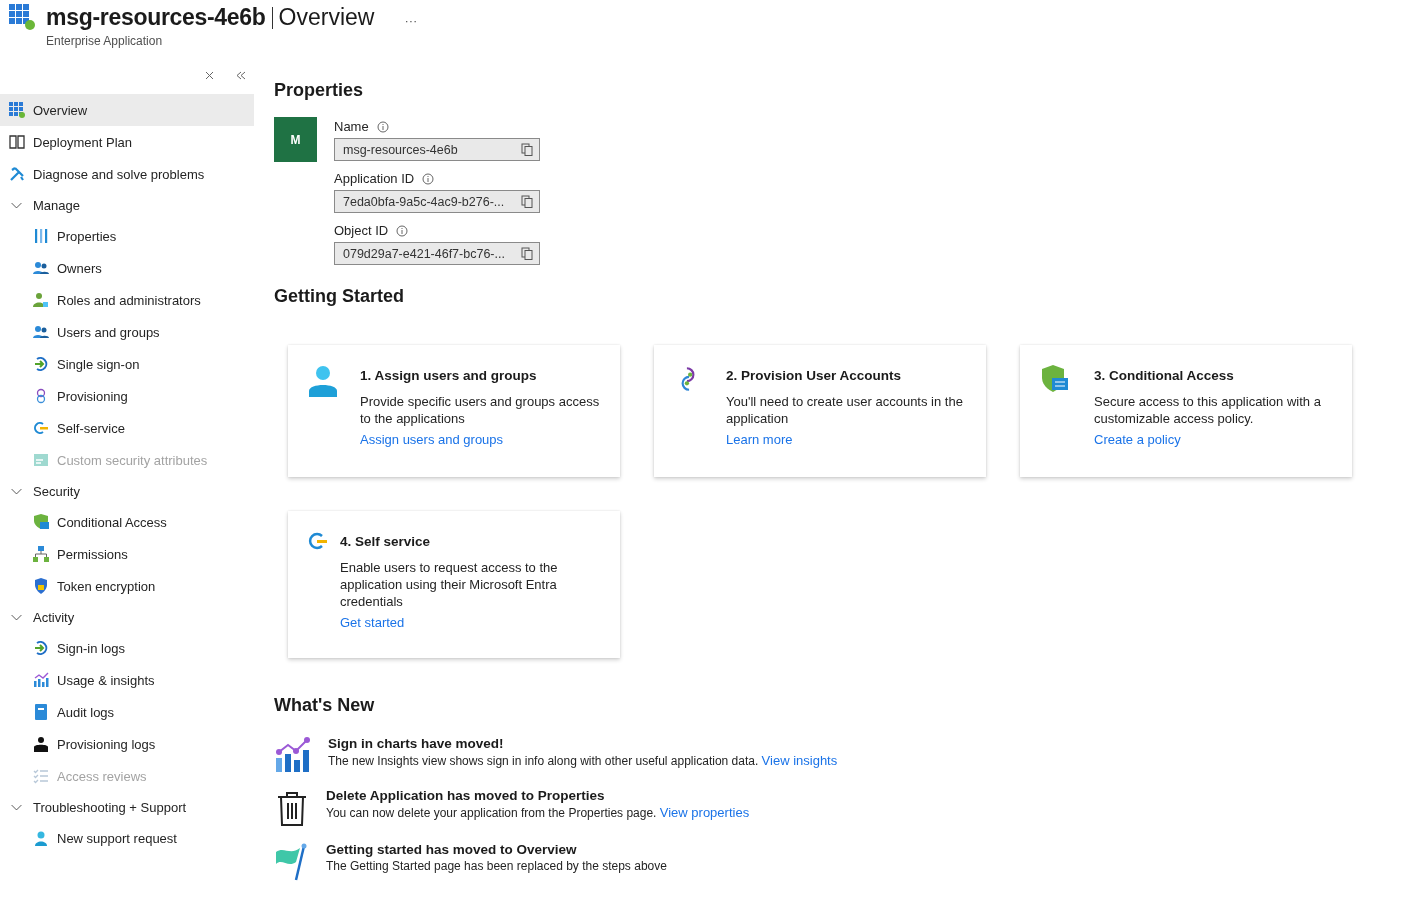 This screenshot has height=924, width=1411. What do you see at coordinates (325, 705) in the screenshot?
I see `section-heading: What's New` at bounding box center [325, 705].